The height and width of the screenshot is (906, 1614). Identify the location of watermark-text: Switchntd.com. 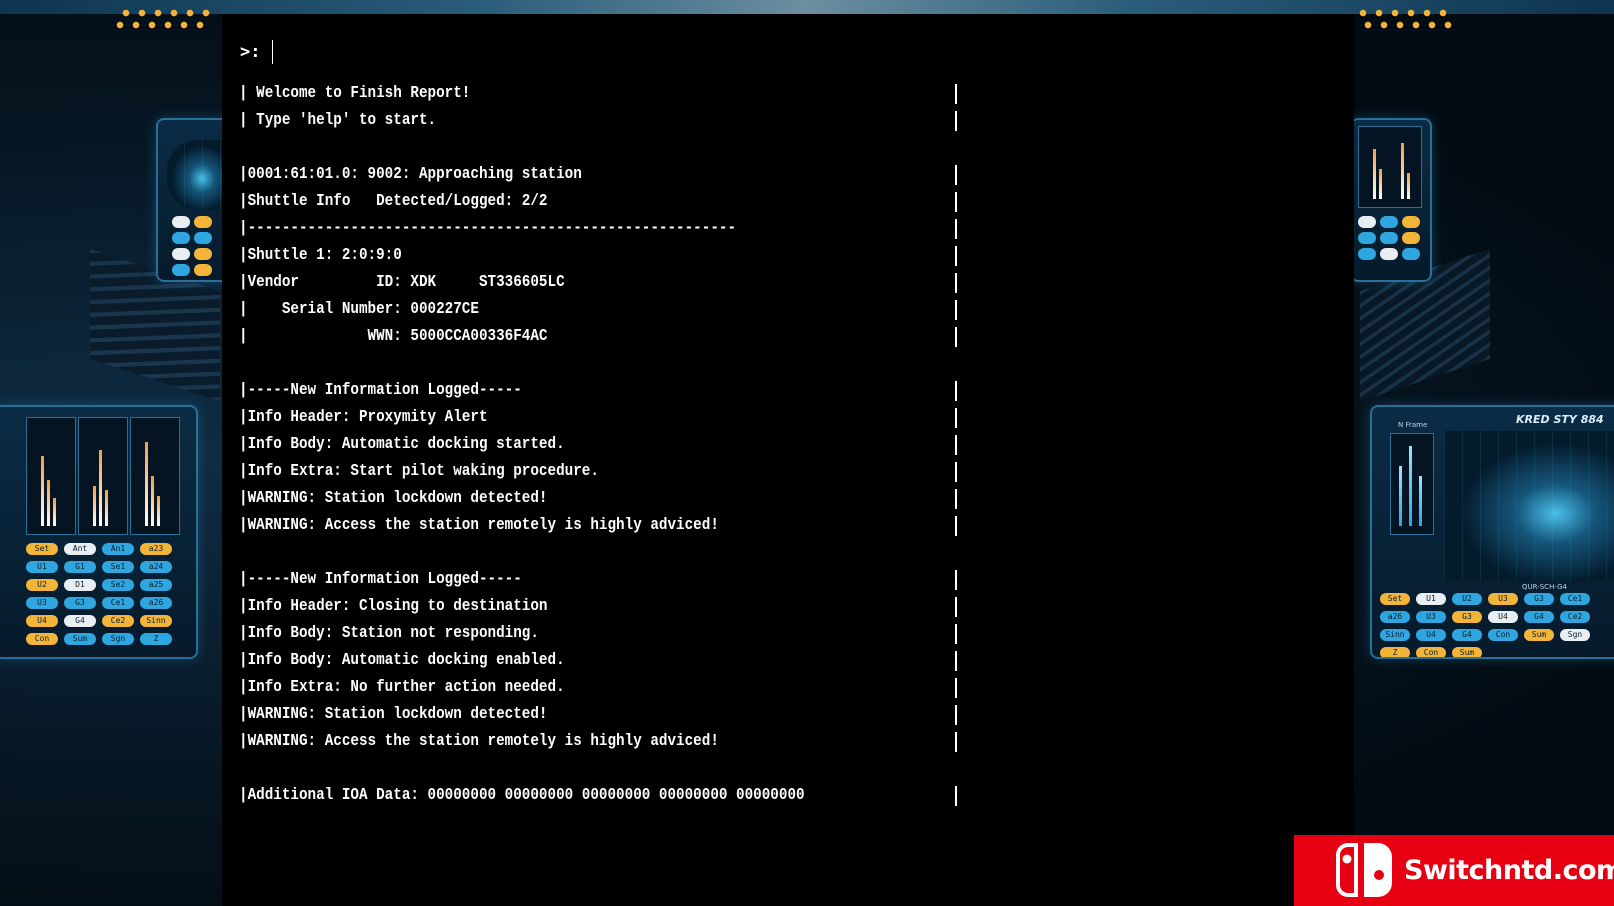
(1509, 870).